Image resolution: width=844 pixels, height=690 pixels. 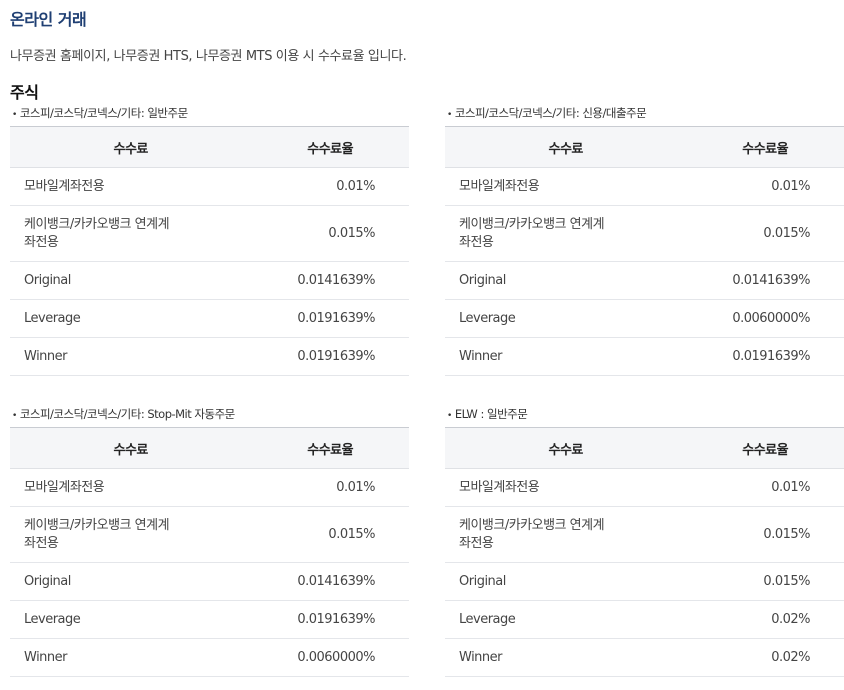 I want to click on table-caption: • ELW : 일반주문, so click(x=644, y=416).